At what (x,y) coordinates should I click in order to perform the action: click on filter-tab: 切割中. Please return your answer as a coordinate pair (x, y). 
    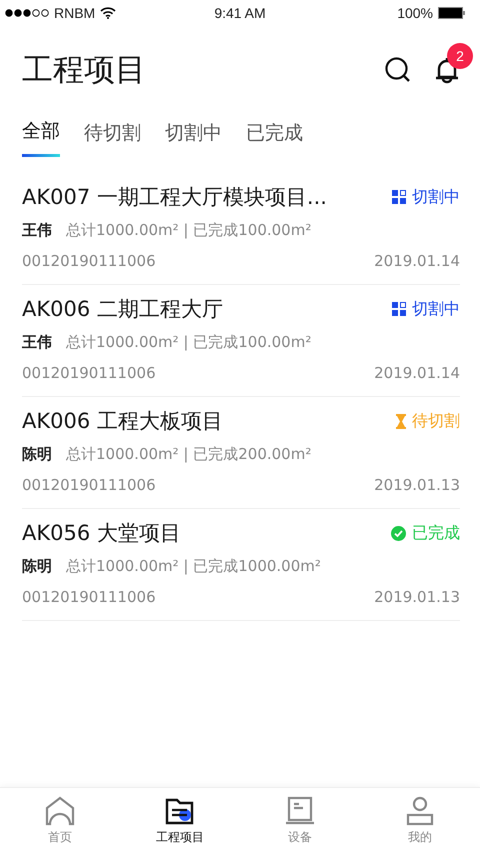
    Looking at the image, I should click on (193, 137).